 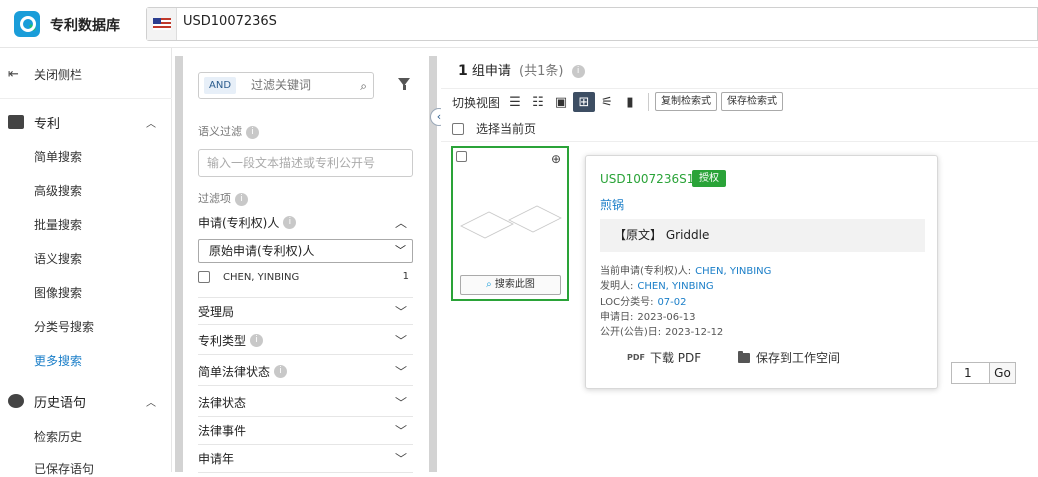 What do you see at coordinates (162, 24) in the screenshot?
I see `country-selector` at bounding box center [162, 24].